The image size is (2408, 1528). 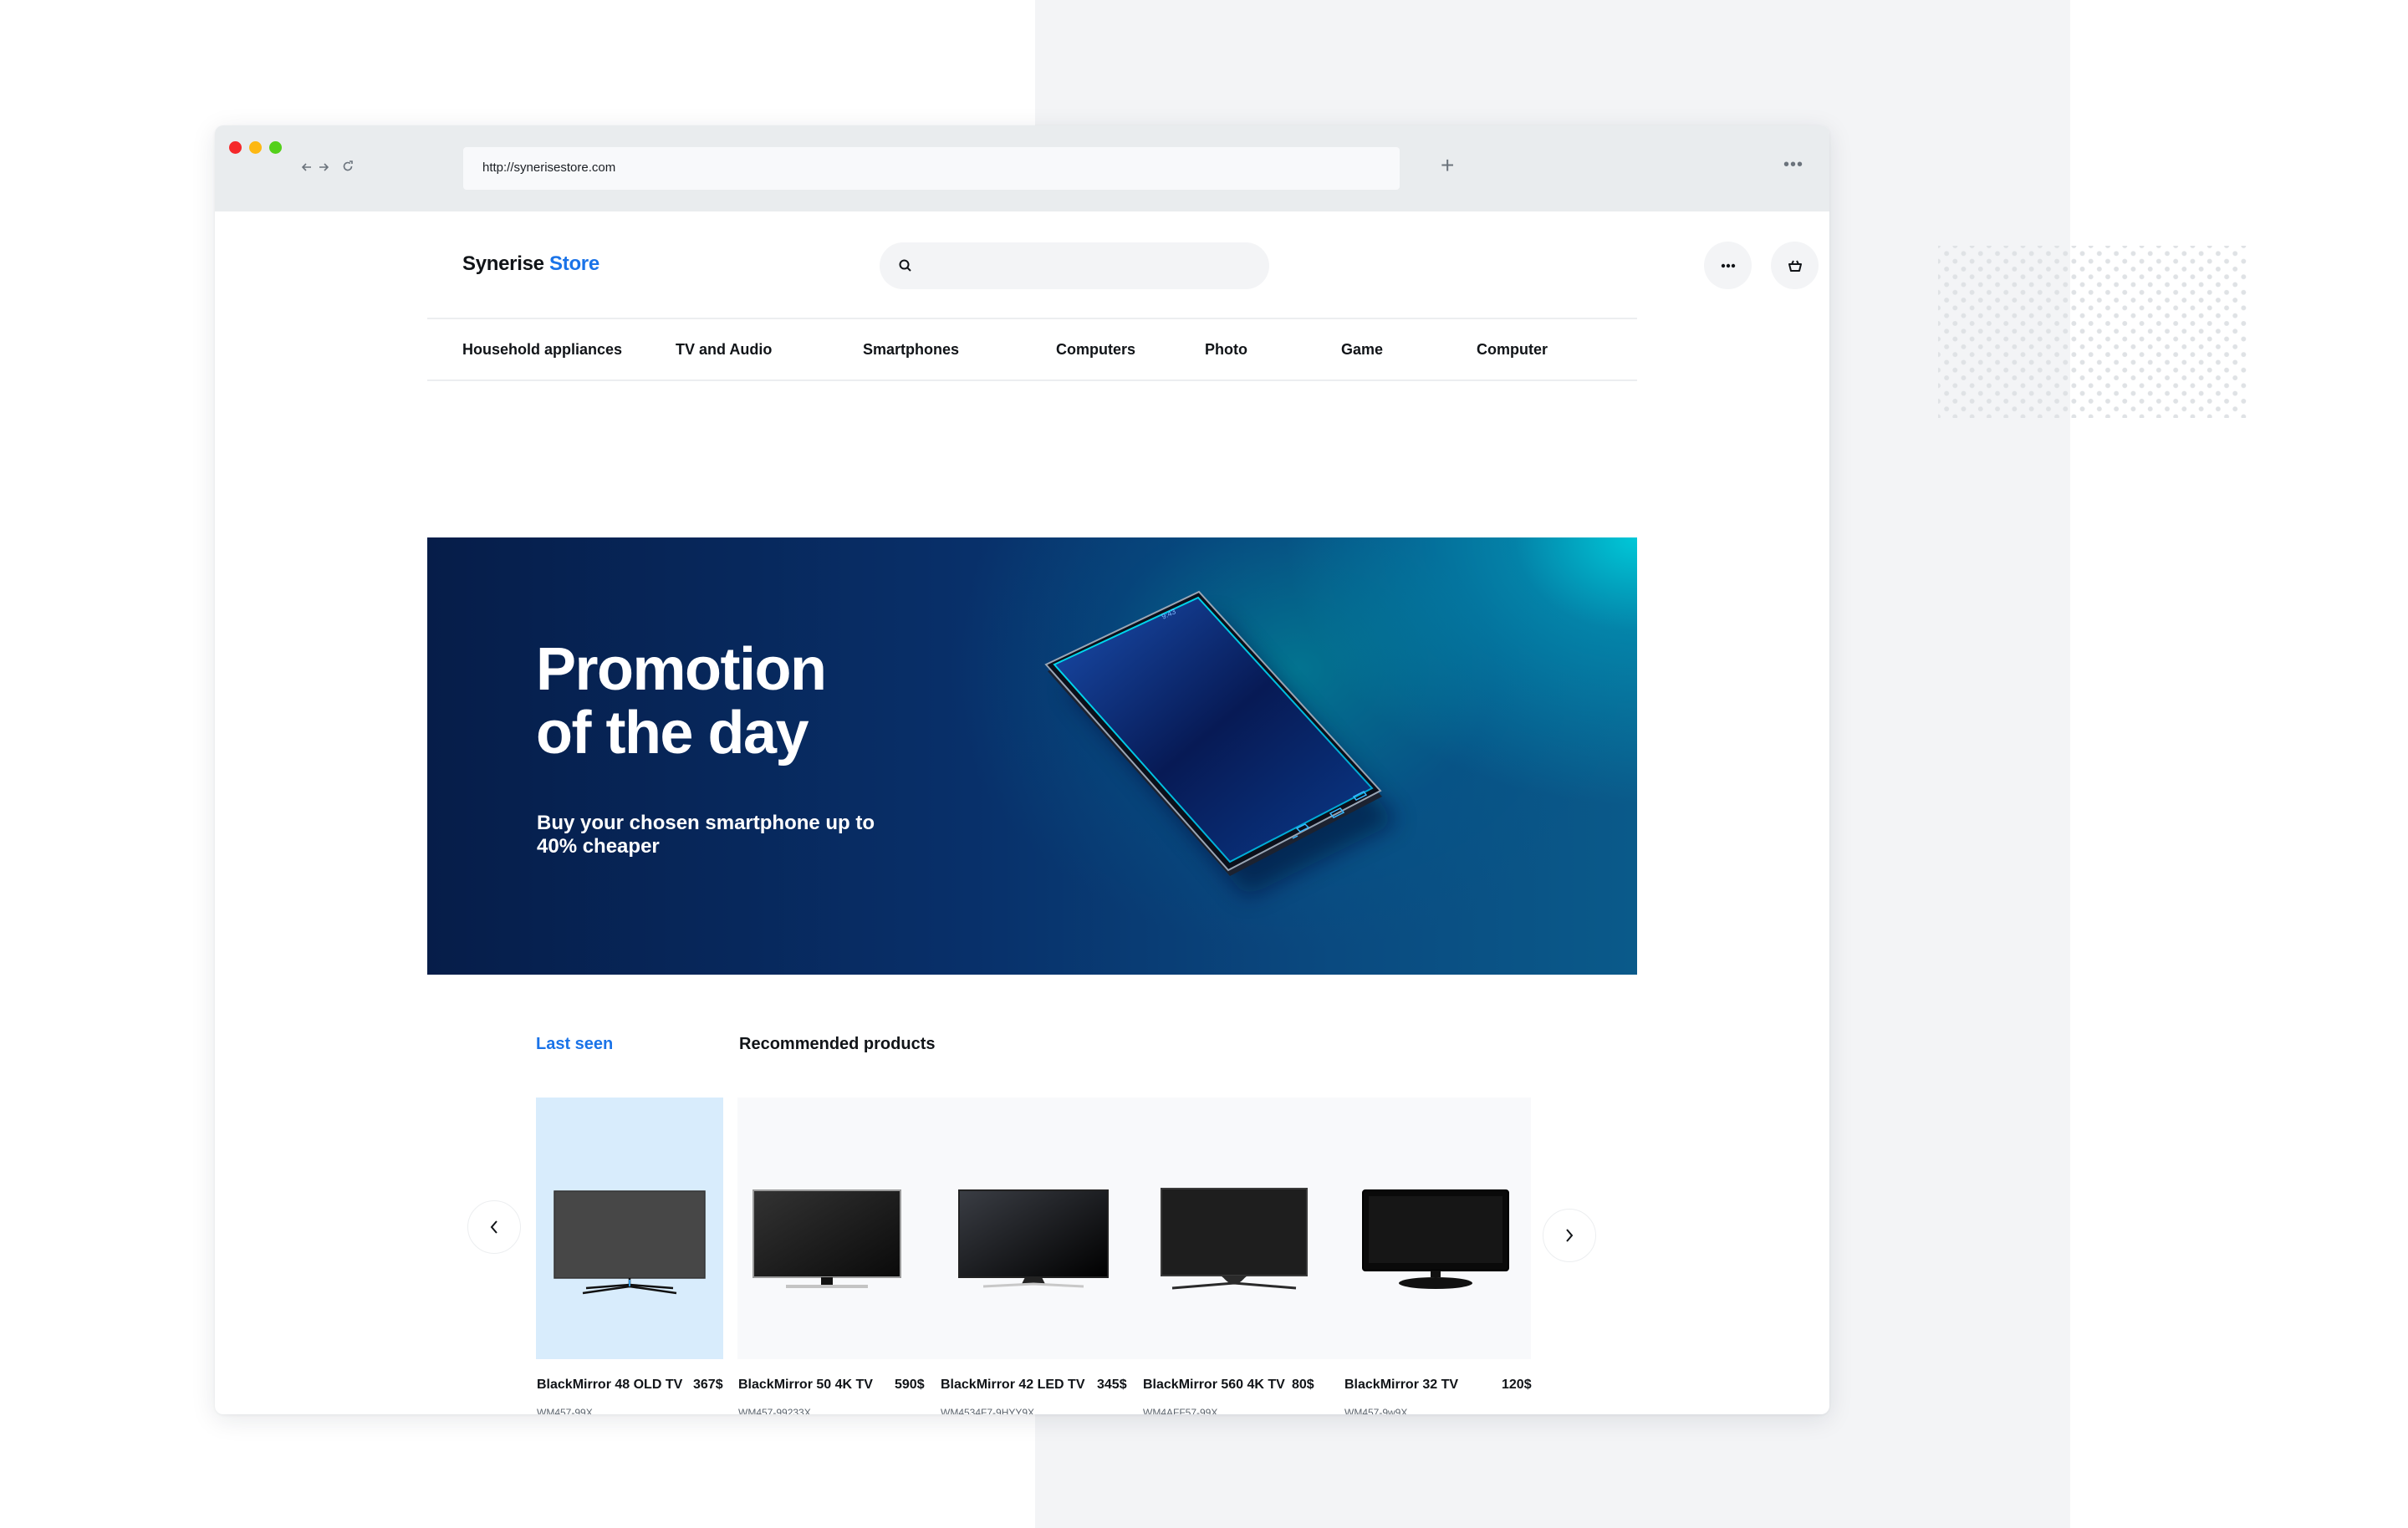 I want to click on store-logo: Synerise Store, so click(x=530, y=264).